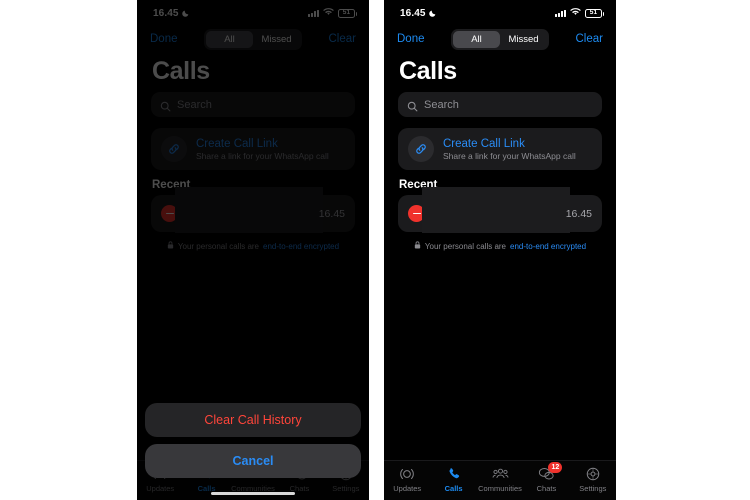  Describe the element at coordinates (593, 473) in the screenshot. I see `gear-icon` at that location.